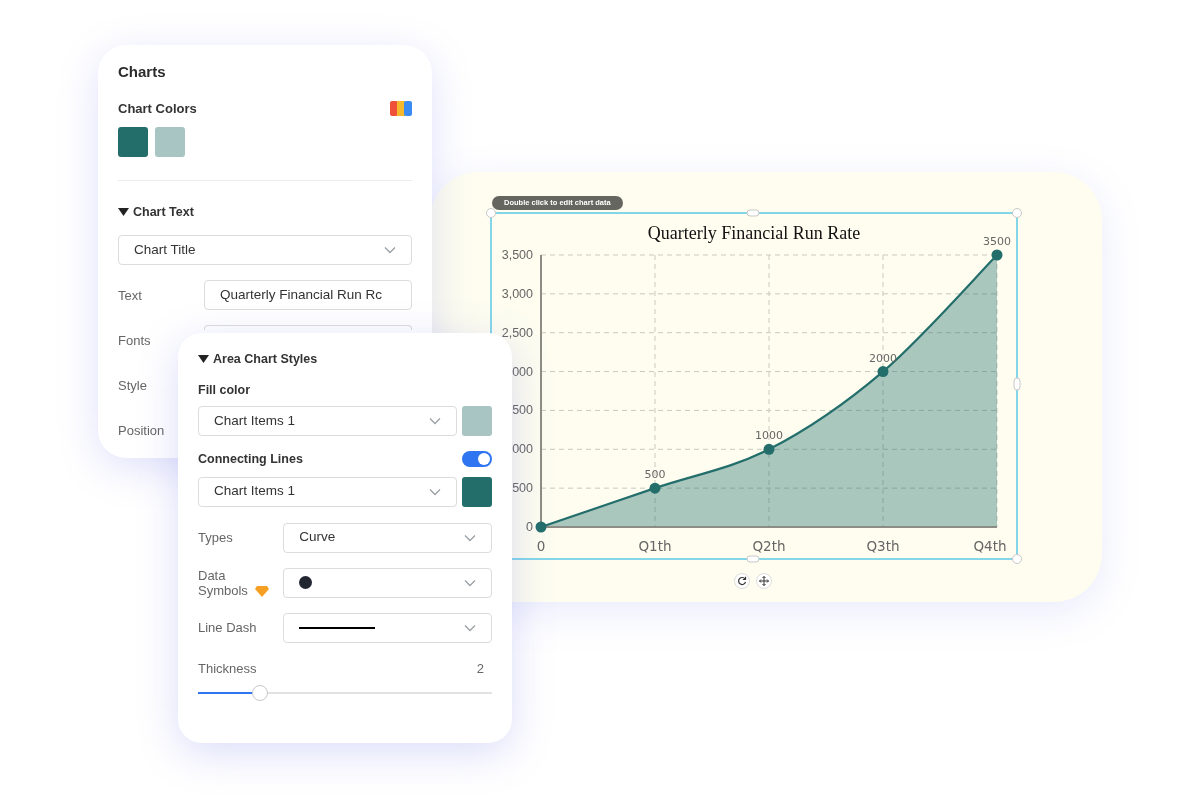 This screenshot has height=800, width=1200. I want to click on move-button, so click(764, 581).